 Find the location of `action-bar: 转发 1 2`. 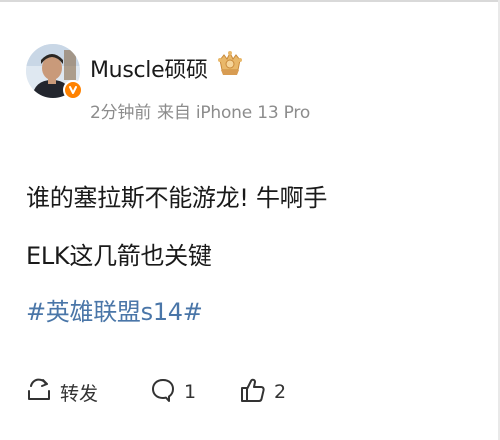

action-bar: 转发 1 2 is located at coordinates (254, 392).